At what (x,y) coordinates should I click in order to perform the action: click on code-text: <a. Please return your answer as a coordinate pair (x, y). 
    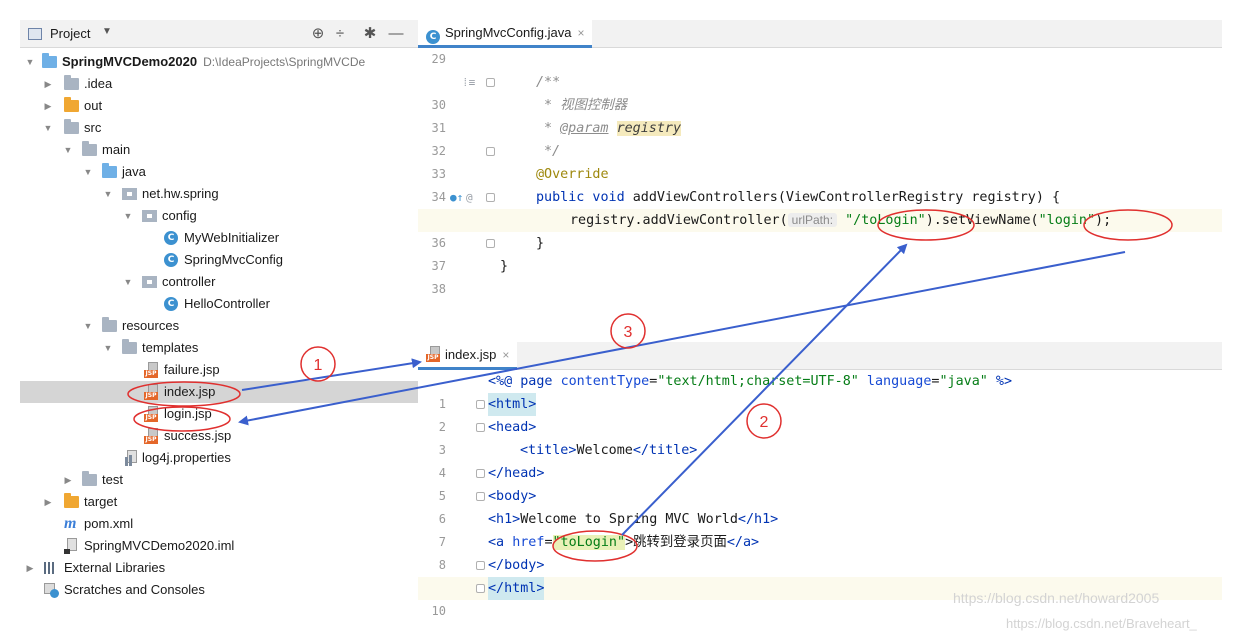
    Looking at the image, I should click on (500, 542).